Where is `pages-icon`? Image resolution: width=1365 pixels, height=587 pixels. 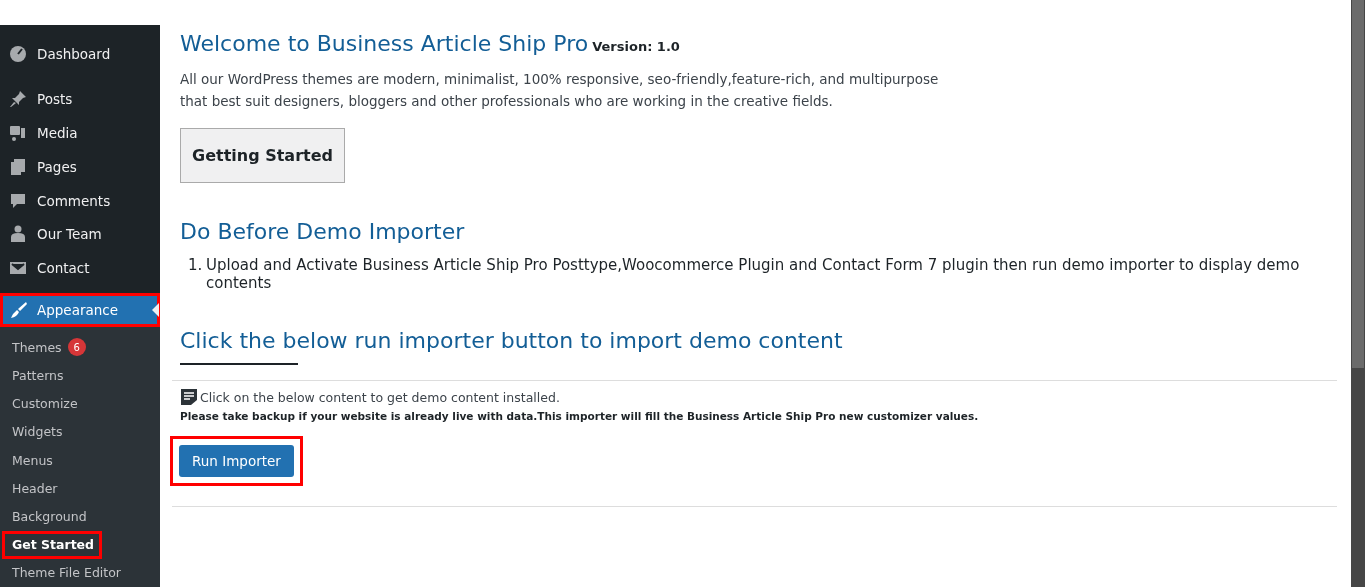
pages-icon is located at coordinates (18, 166).